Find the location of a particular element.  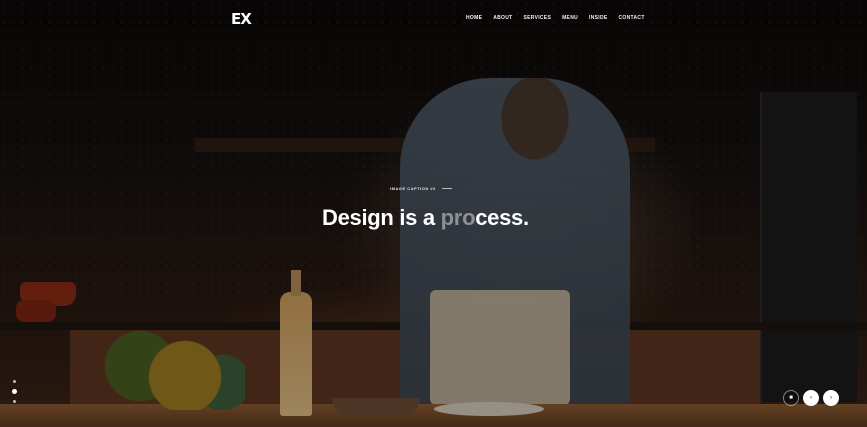

hero-headline: Design is a process. is located at coordinates (425, 218).